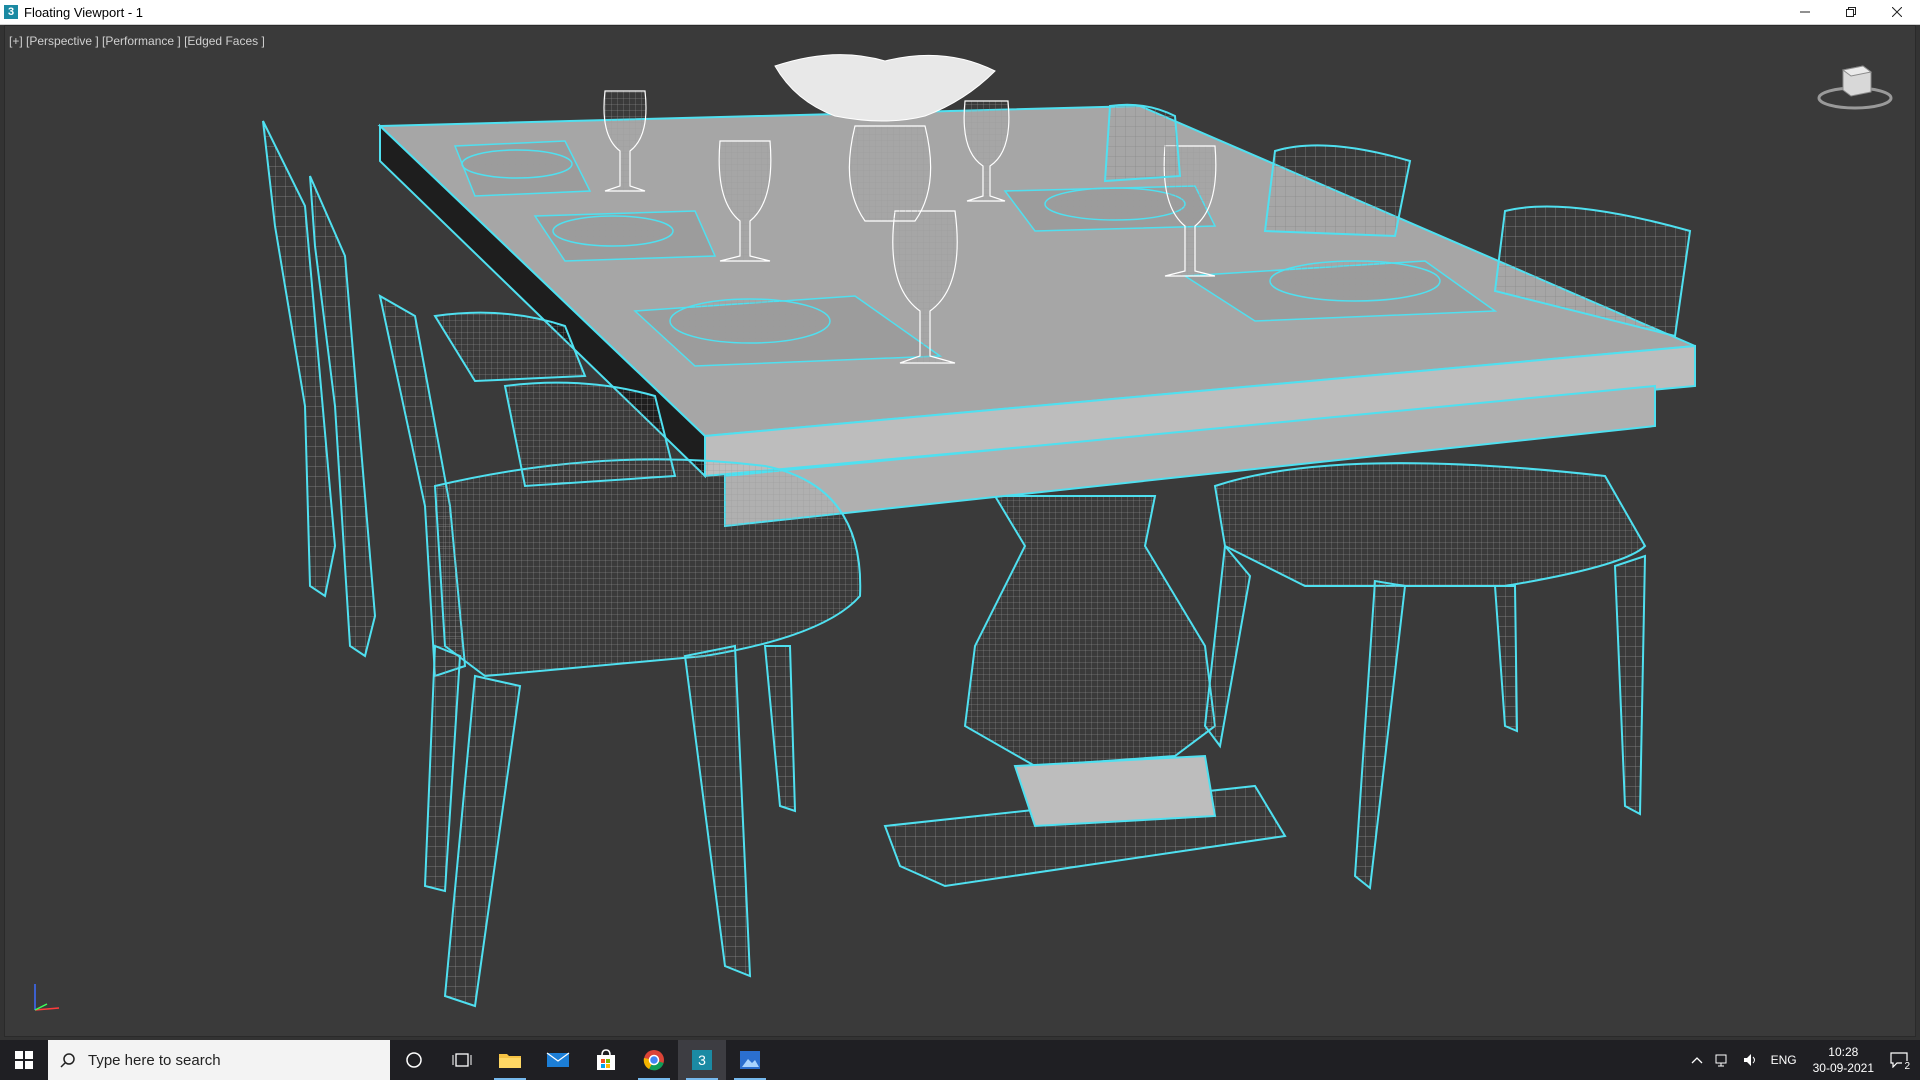 Image resolution: width=1920 pixels, height=1080 pixels. I want to click on 3dsmax-app-icon: 3, so click(11, 12).